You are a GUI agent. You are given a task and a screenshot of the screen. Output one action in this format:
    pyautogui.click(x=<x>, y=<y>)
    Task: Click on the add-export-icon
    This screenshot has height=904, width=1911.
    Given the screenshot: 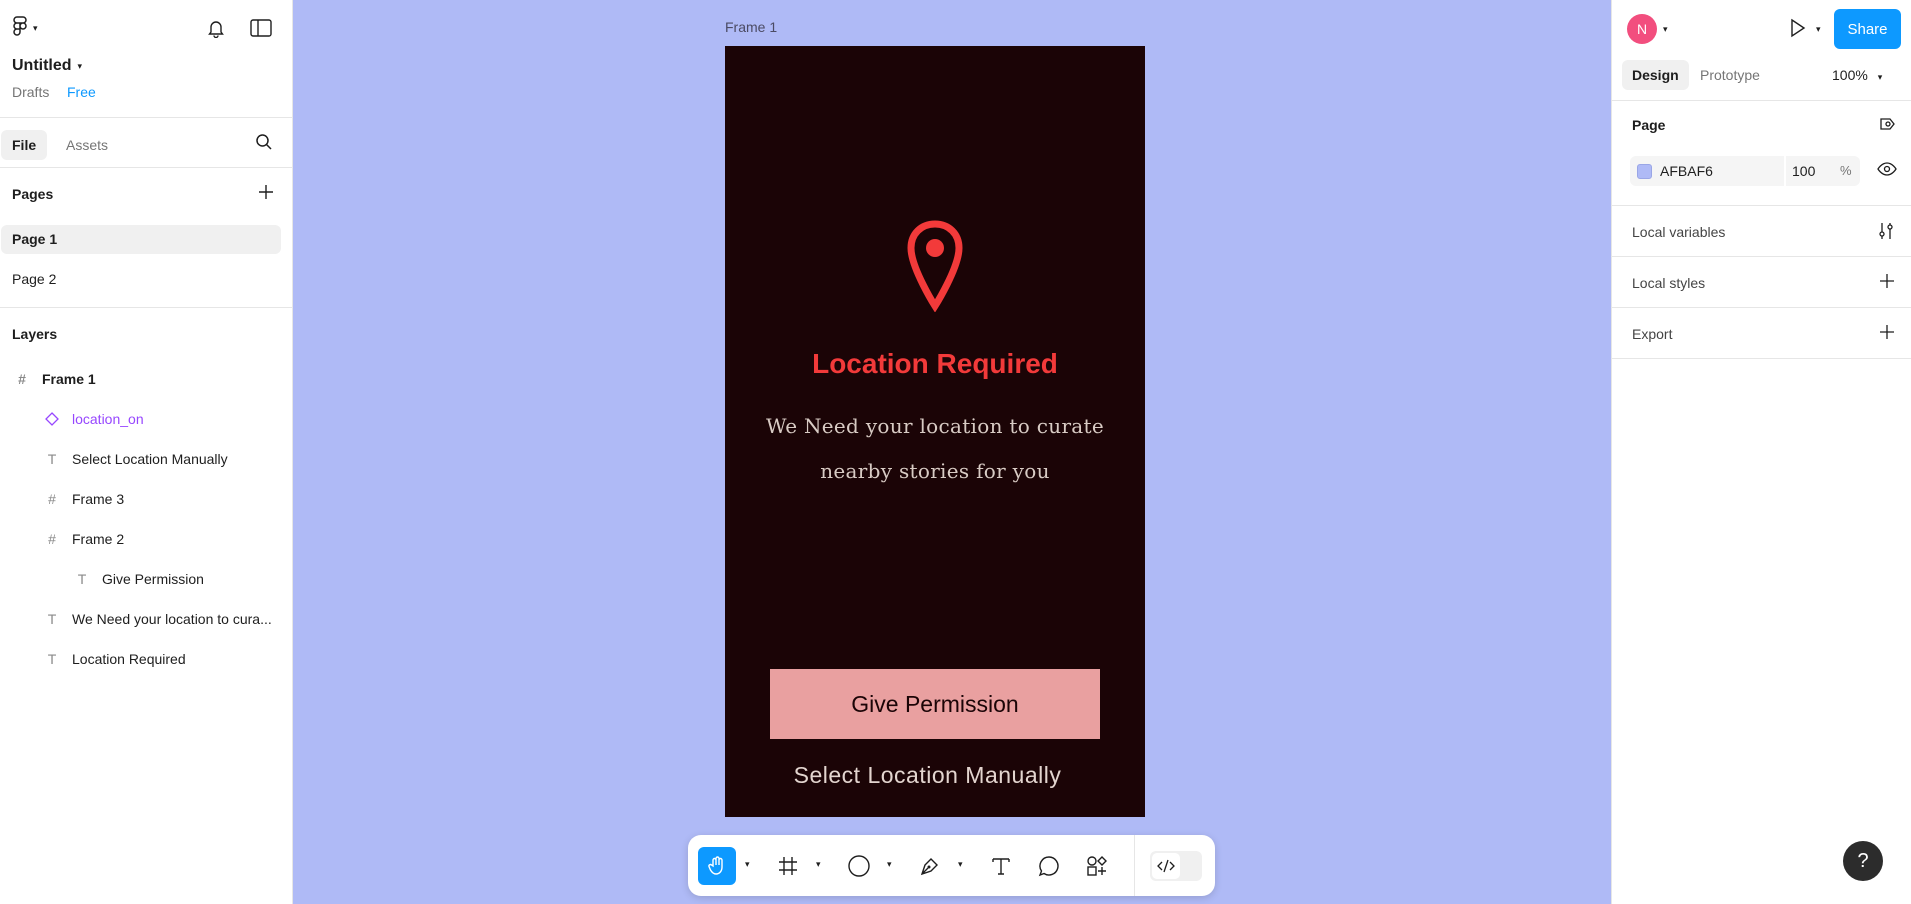 What is the action you would take?
    pyautogui.click(x=1887, y=333)
    